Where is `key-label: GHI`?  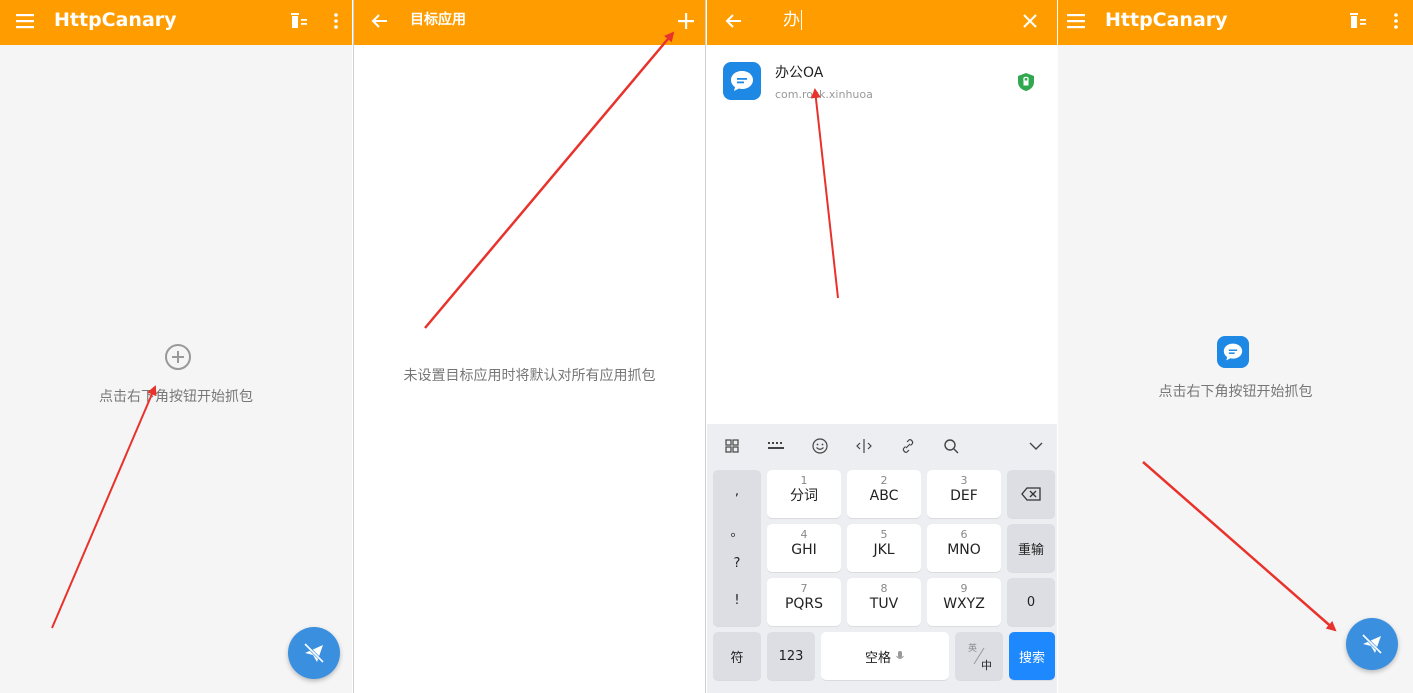
key-label: GHI is located at coordinates (804, 550).